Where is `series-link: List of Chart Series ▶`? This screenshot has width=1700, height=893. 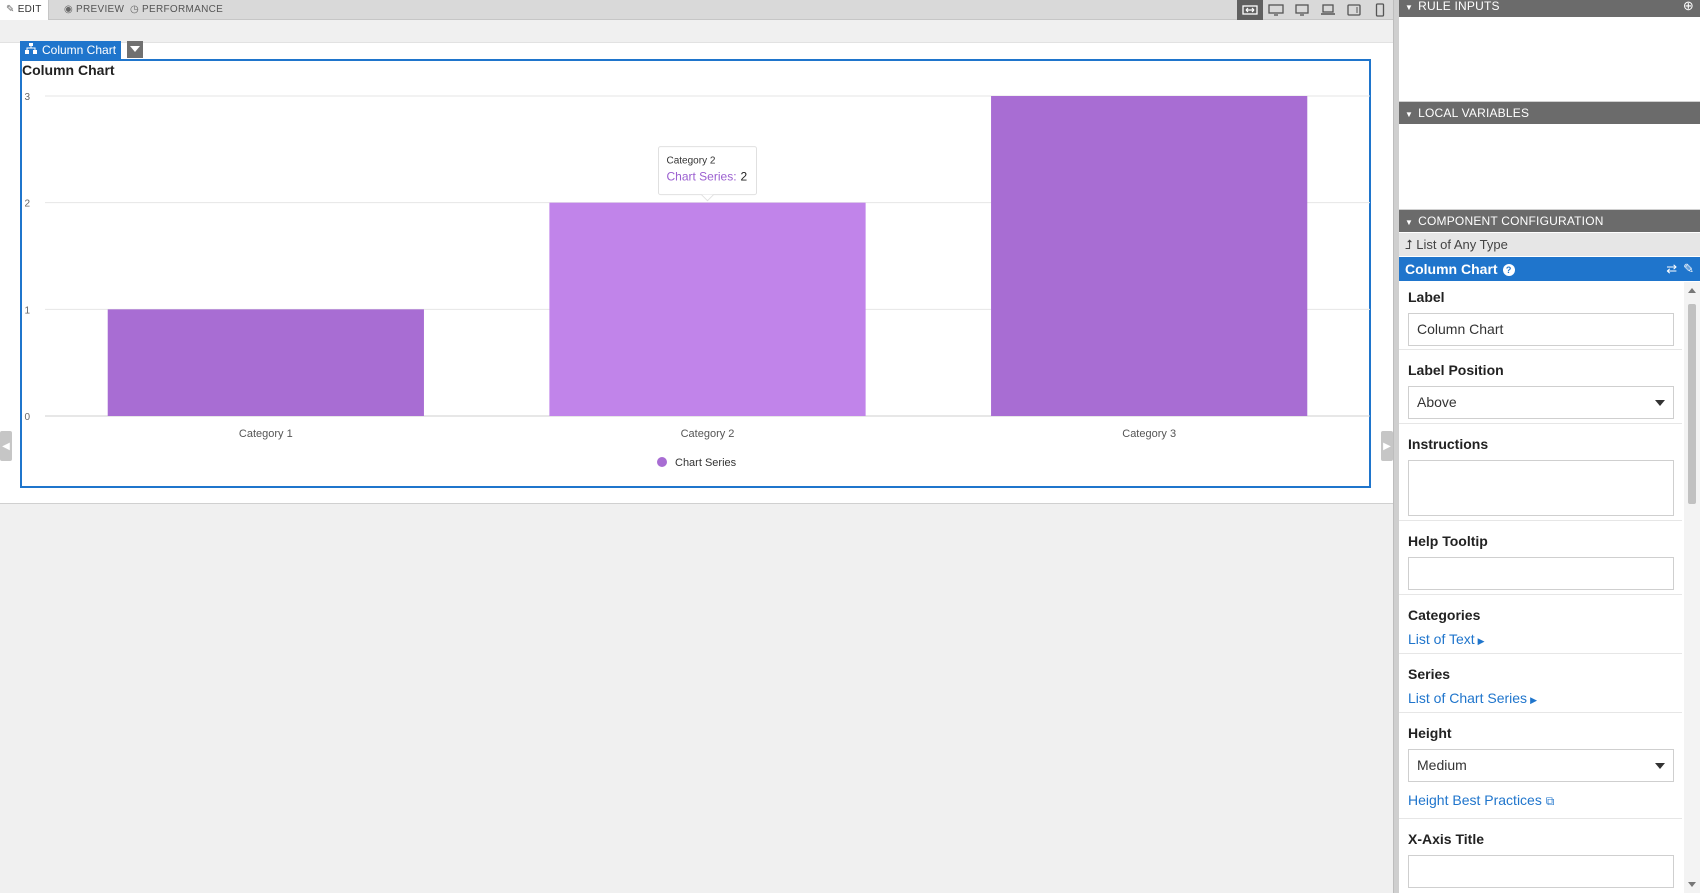
series-link: List of Chart Series ▶ is located at coordinates (1472, 698).